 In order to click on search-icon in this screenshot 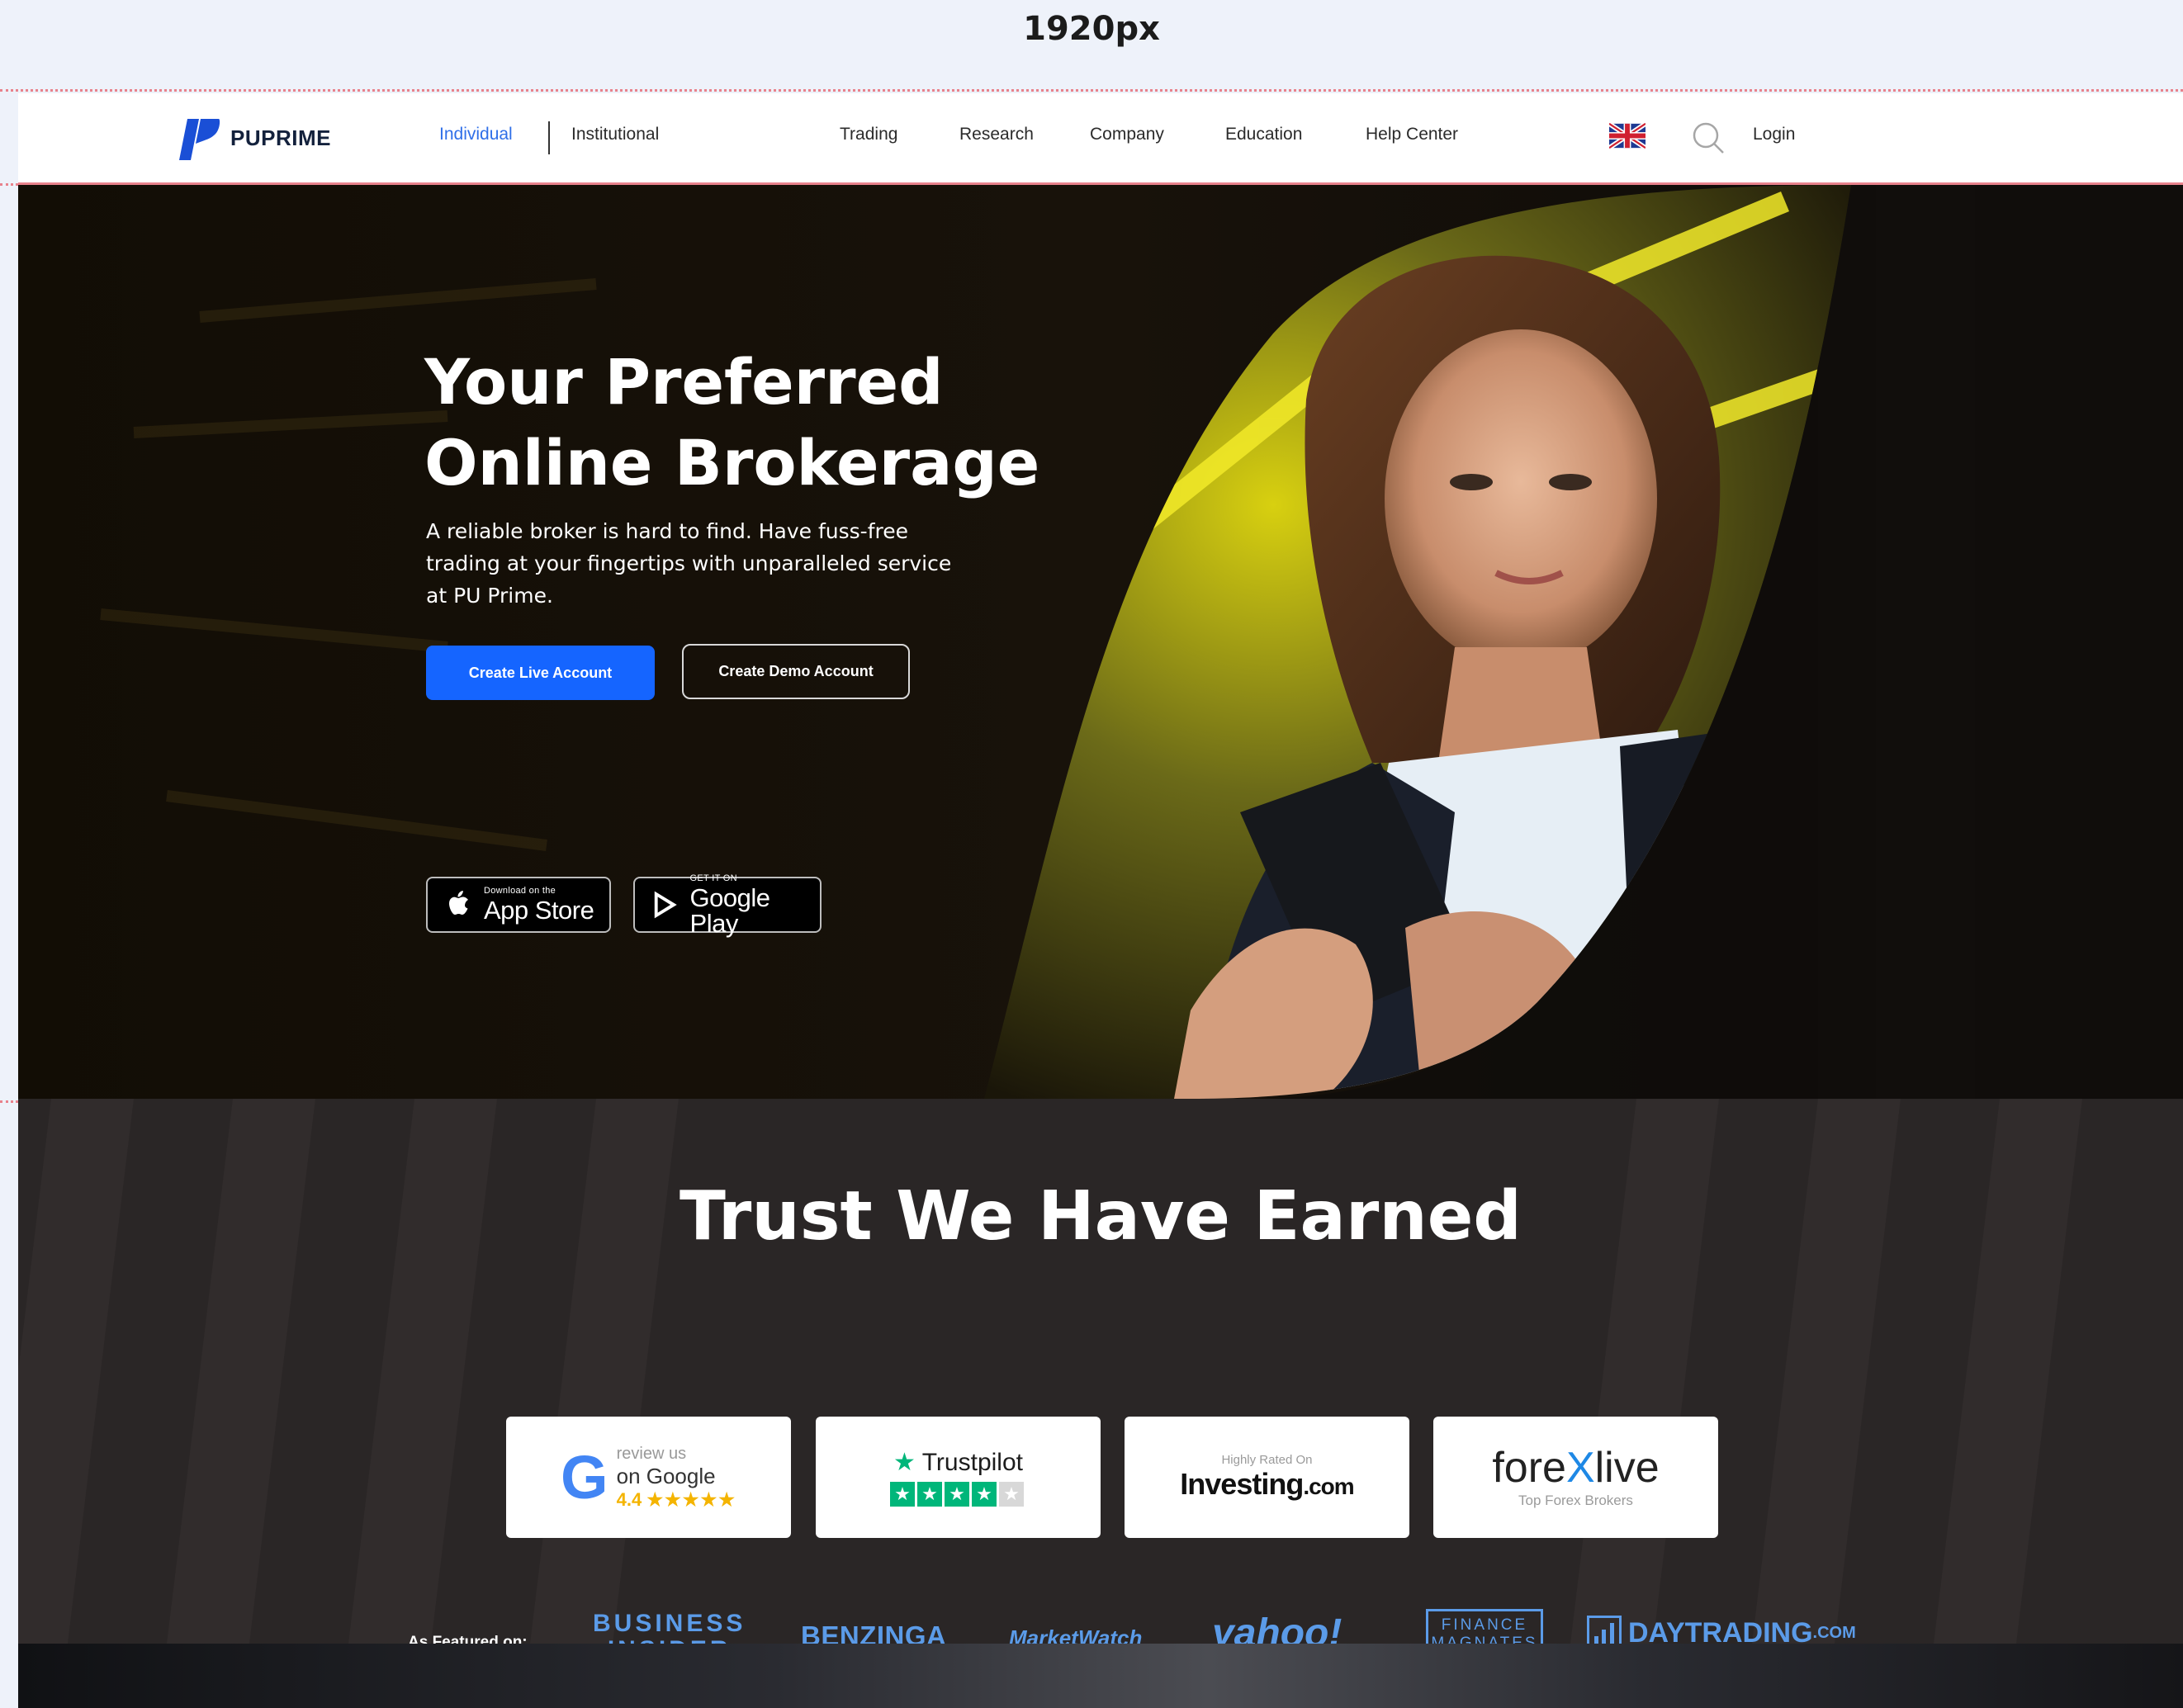, I will do `click(1708, 138)`.